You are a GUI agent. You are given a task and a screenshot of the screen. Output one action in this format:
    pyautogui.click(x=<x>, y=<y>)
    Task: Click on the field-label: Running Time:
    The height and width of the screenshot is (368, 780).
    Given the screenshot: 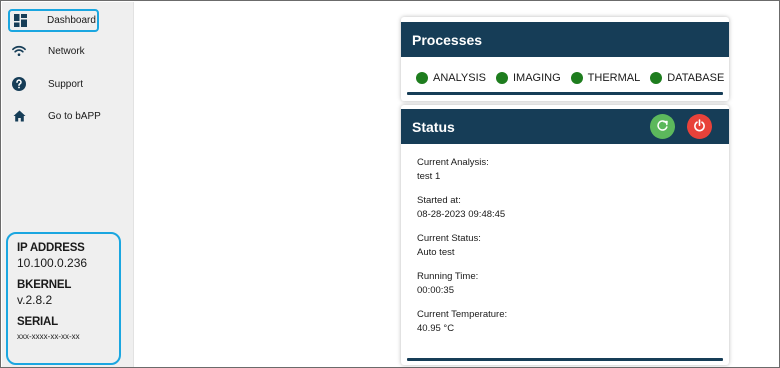 What is the action you would take?
    pyautogui.click(x=448, y=276)
    